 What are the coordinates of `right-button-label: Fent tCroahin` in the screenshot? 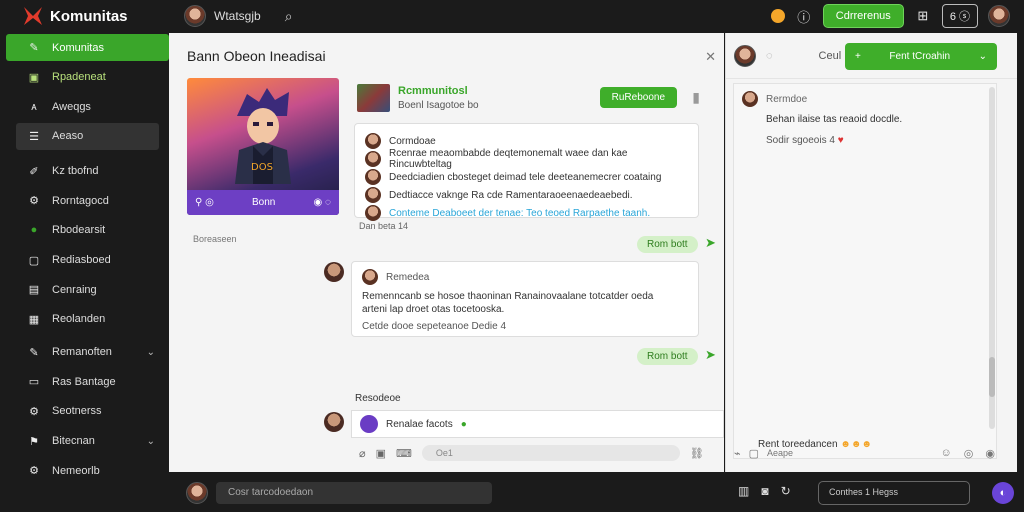 It's located at (920, 56).